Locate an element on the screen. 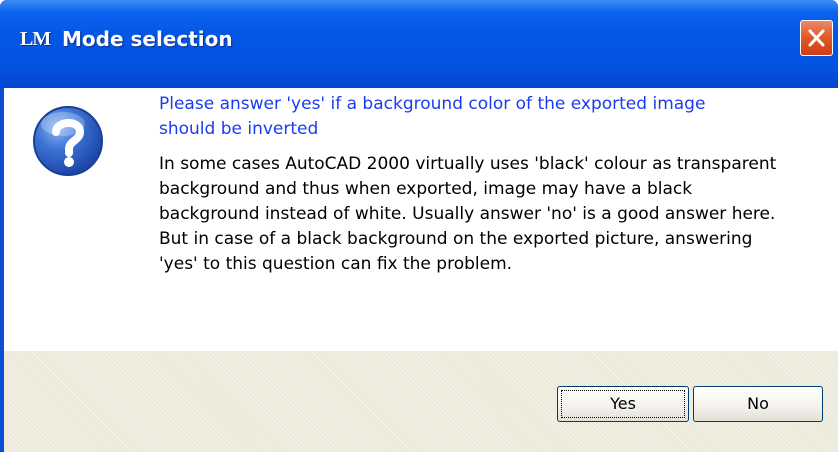  close-x-icon is located at coordinates (816, 38).